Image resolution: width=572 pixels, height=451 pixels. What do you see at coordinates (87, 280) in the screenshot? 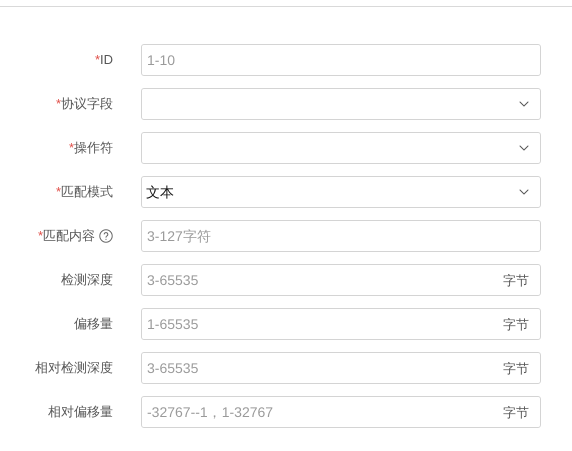
I see `field-label: 检测深度` at bounding box center [87, 280].